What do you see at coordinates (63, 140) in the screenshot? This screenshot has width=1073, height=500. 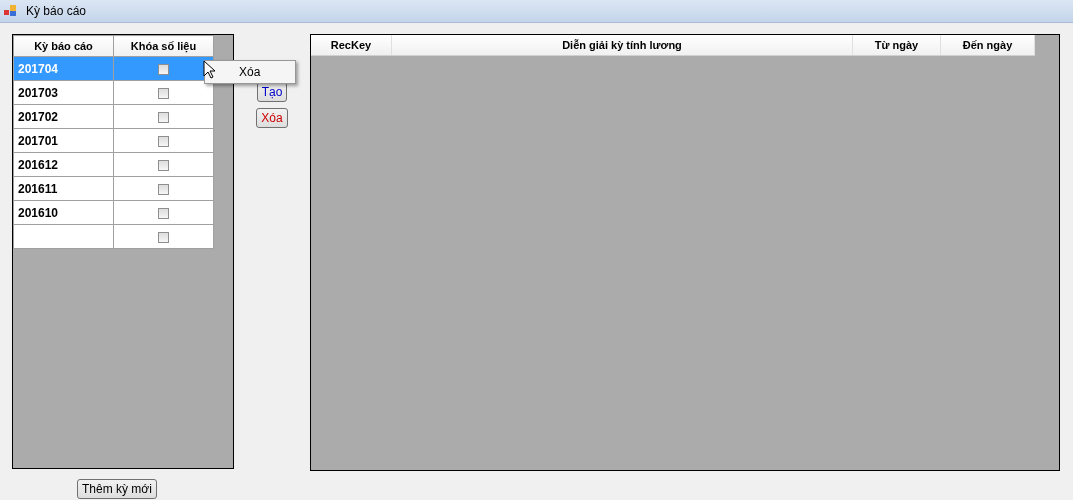 I see `table-cell: 201701` at bounding box center [63, 140].